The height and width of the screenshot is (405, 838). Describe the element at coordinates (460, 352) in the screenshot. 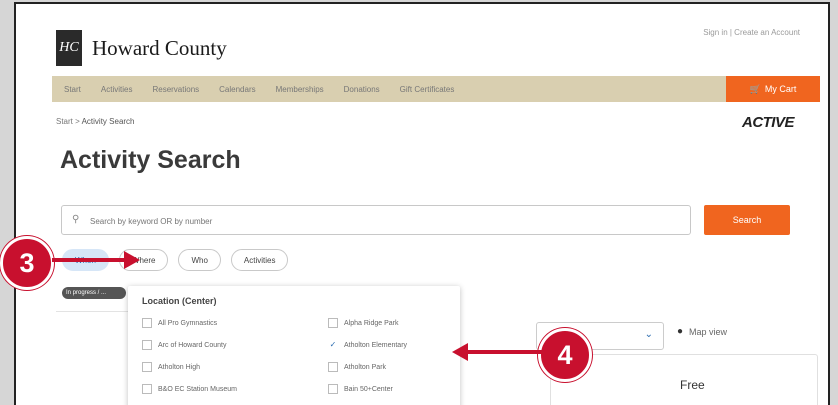

I see `arrow-4-head-icon` at that location.